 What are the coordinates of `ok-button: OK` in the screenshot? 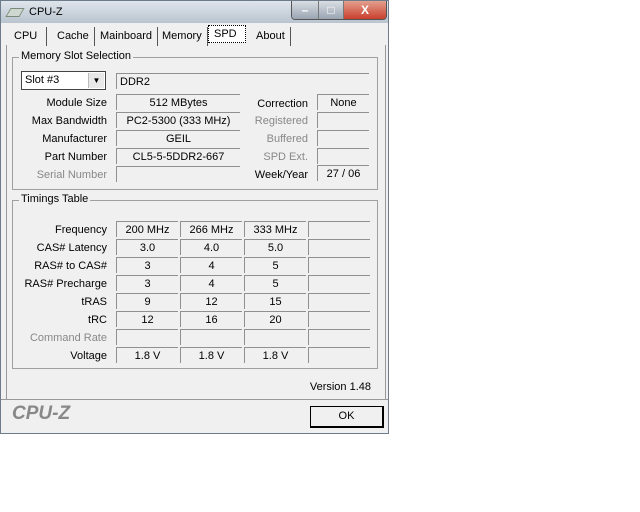 It's located at (347, 417).